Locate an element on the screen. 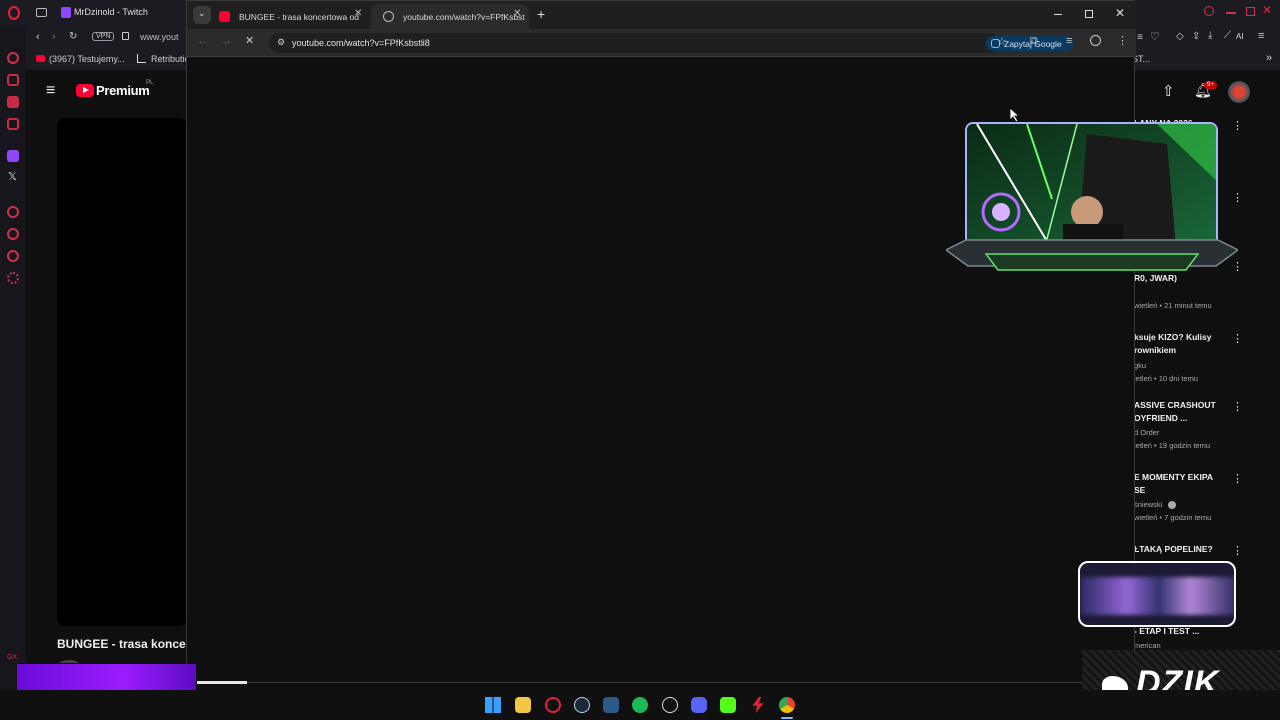  close-icon: ✕ is located at coordinates (1267, 10).